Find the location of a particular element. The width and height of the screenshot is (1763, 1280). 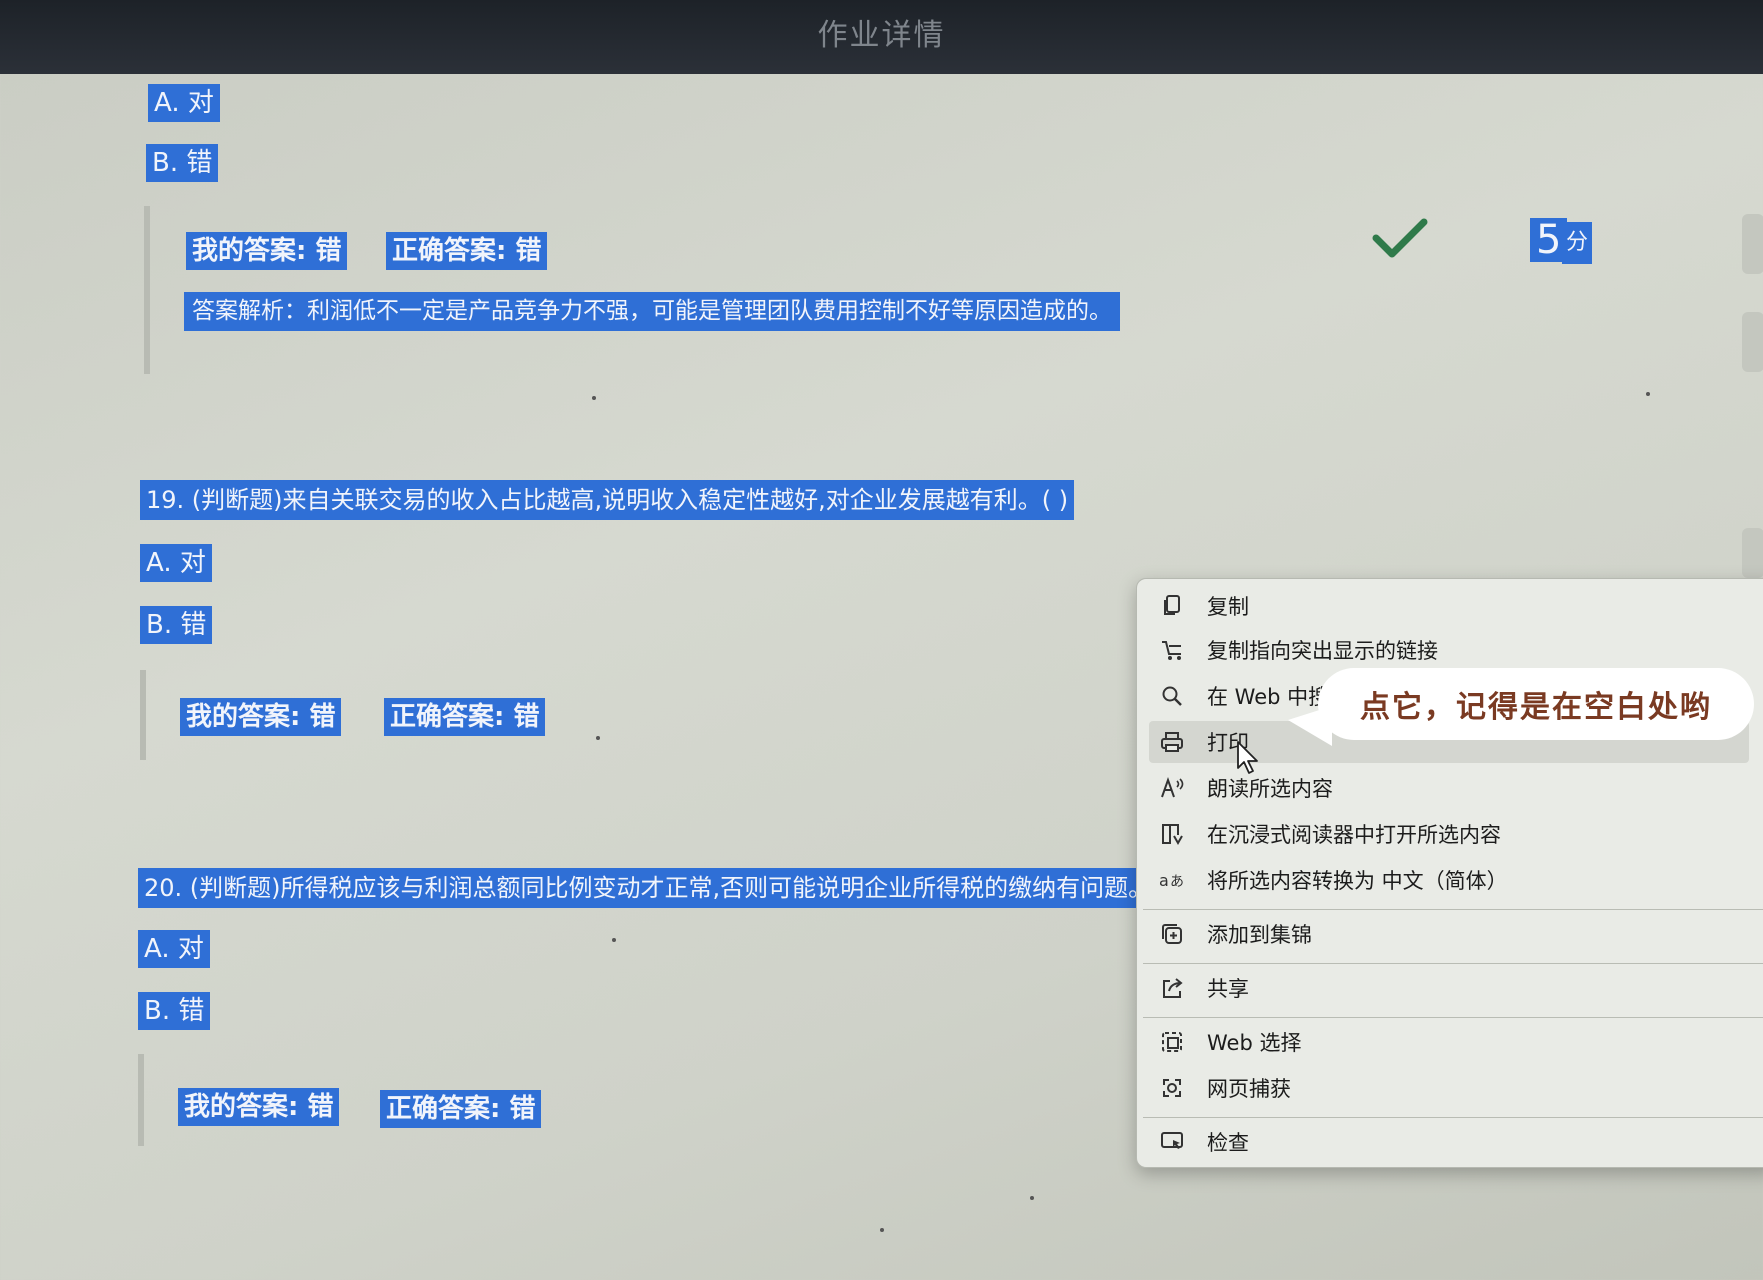

translate-icon: aあ is located at coordinates (1172, 880).